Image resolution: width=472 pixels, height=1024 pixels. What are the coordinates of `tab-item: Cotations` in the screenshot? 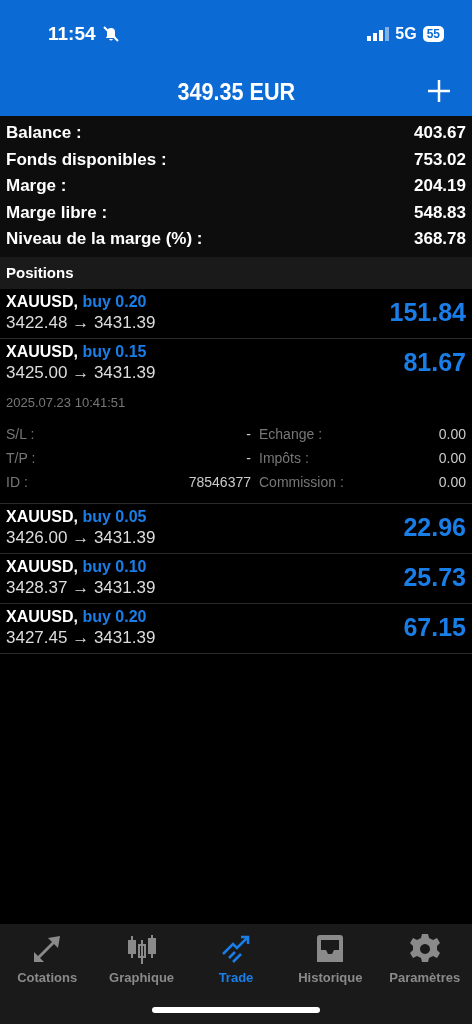 It's located at (47, 958).